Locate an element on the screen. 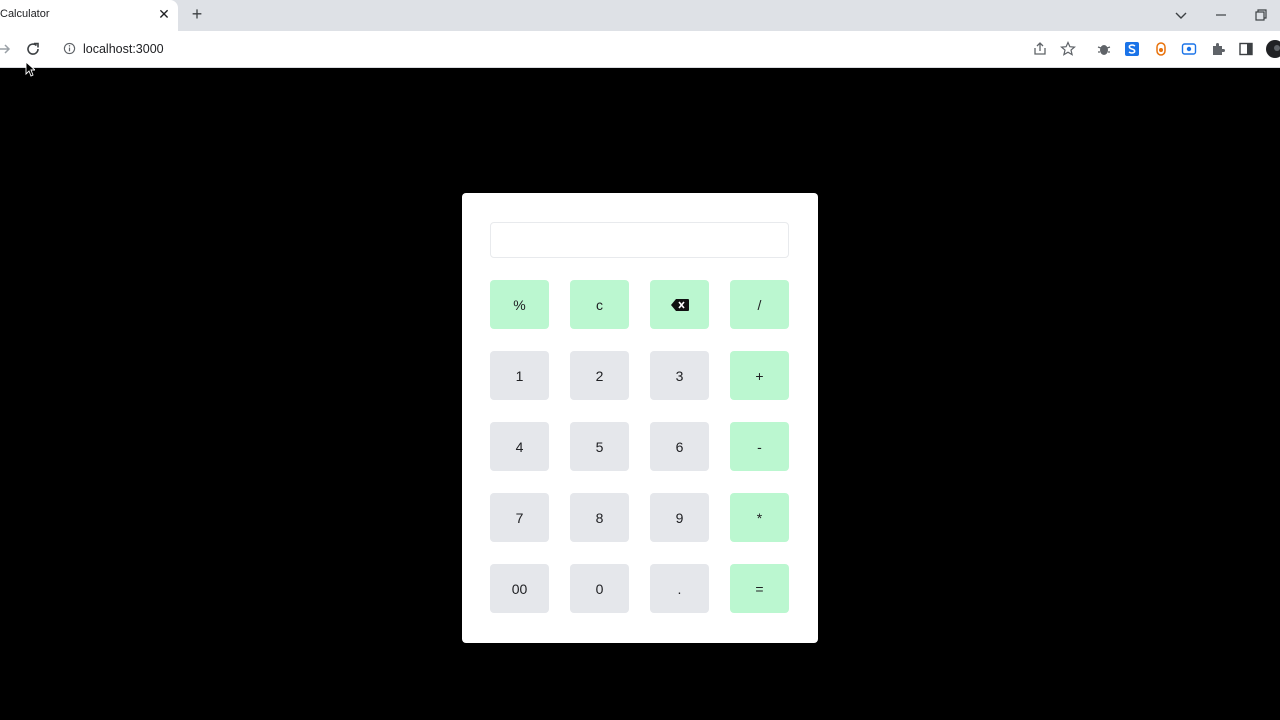 The image size is (1280, 720). extension-s-icon is located at coordinates (1132, 49).